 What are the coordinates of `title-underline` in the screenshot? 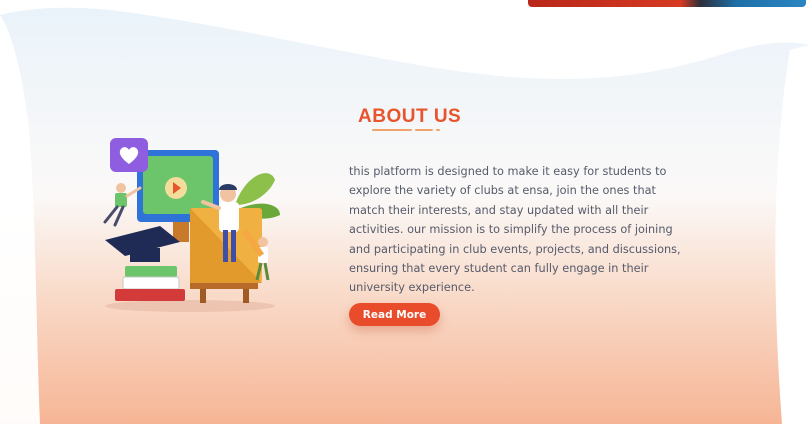 It's located at (392, 130).